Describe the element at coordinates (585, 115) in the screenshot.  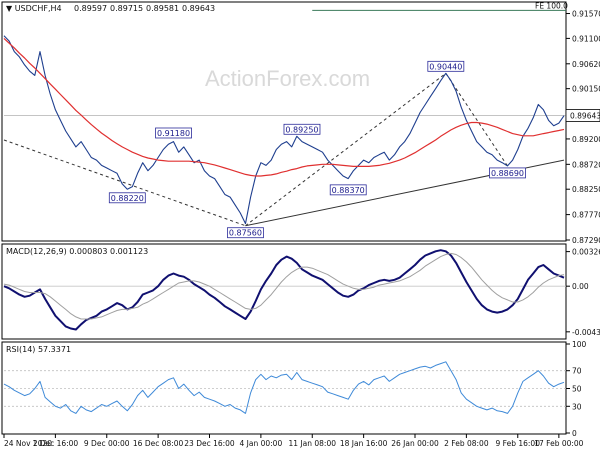
I see `current-price-label: 0.89643` at that location.